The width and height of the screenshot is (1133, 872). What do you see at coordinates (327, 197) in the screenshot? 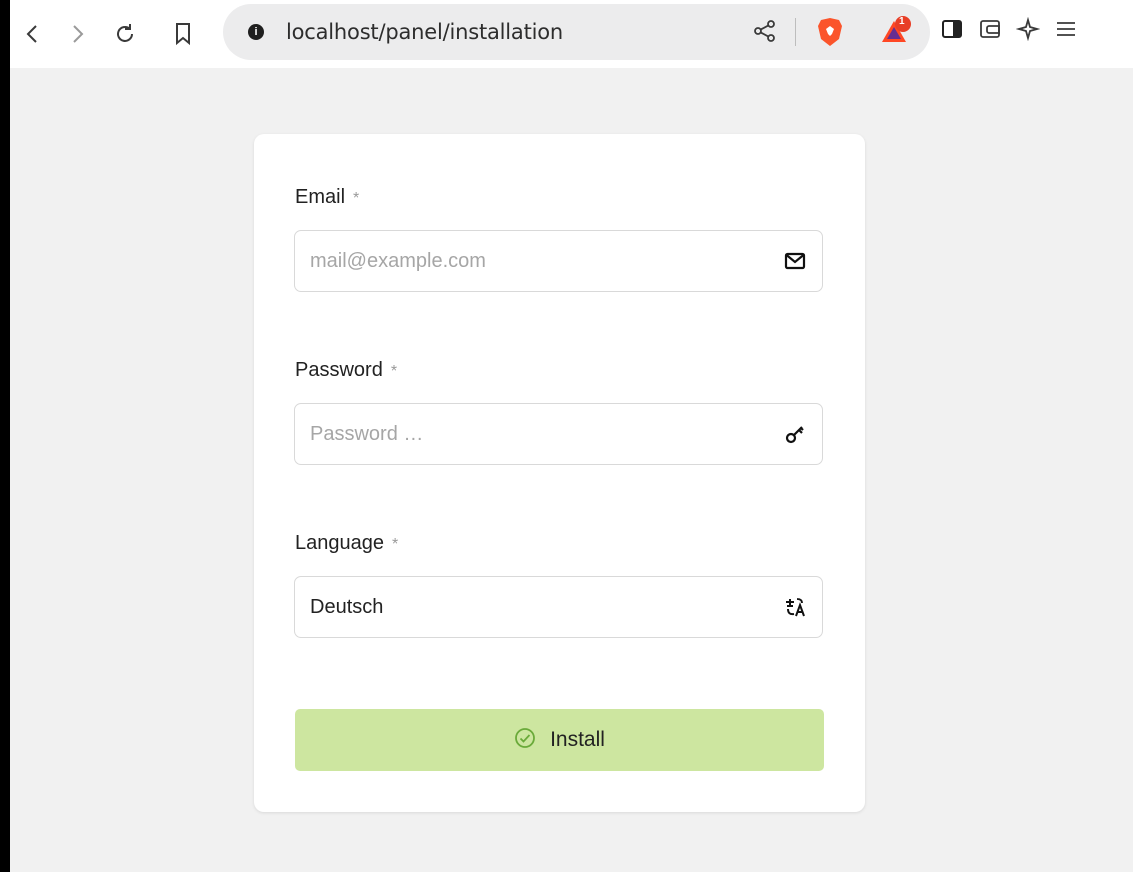
I see `email-label: Email *` at bounding box center [327, 197].